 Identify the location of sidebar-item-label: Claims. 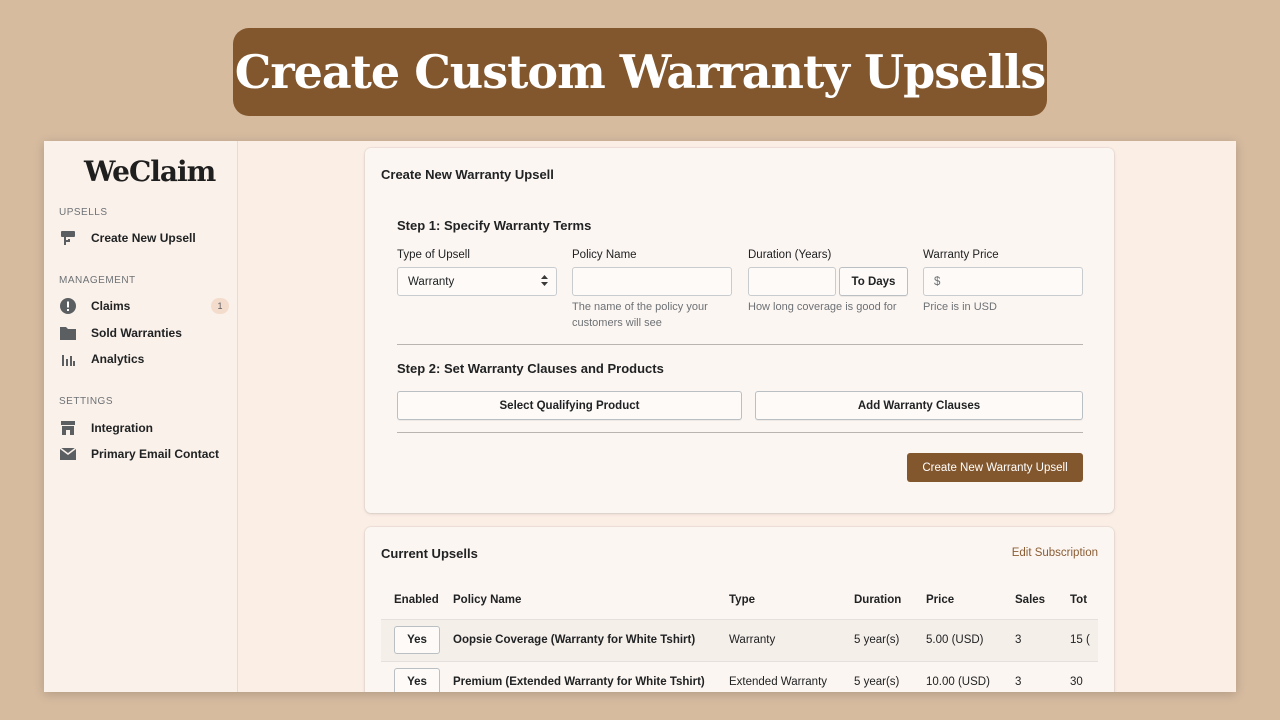
(111, 306).